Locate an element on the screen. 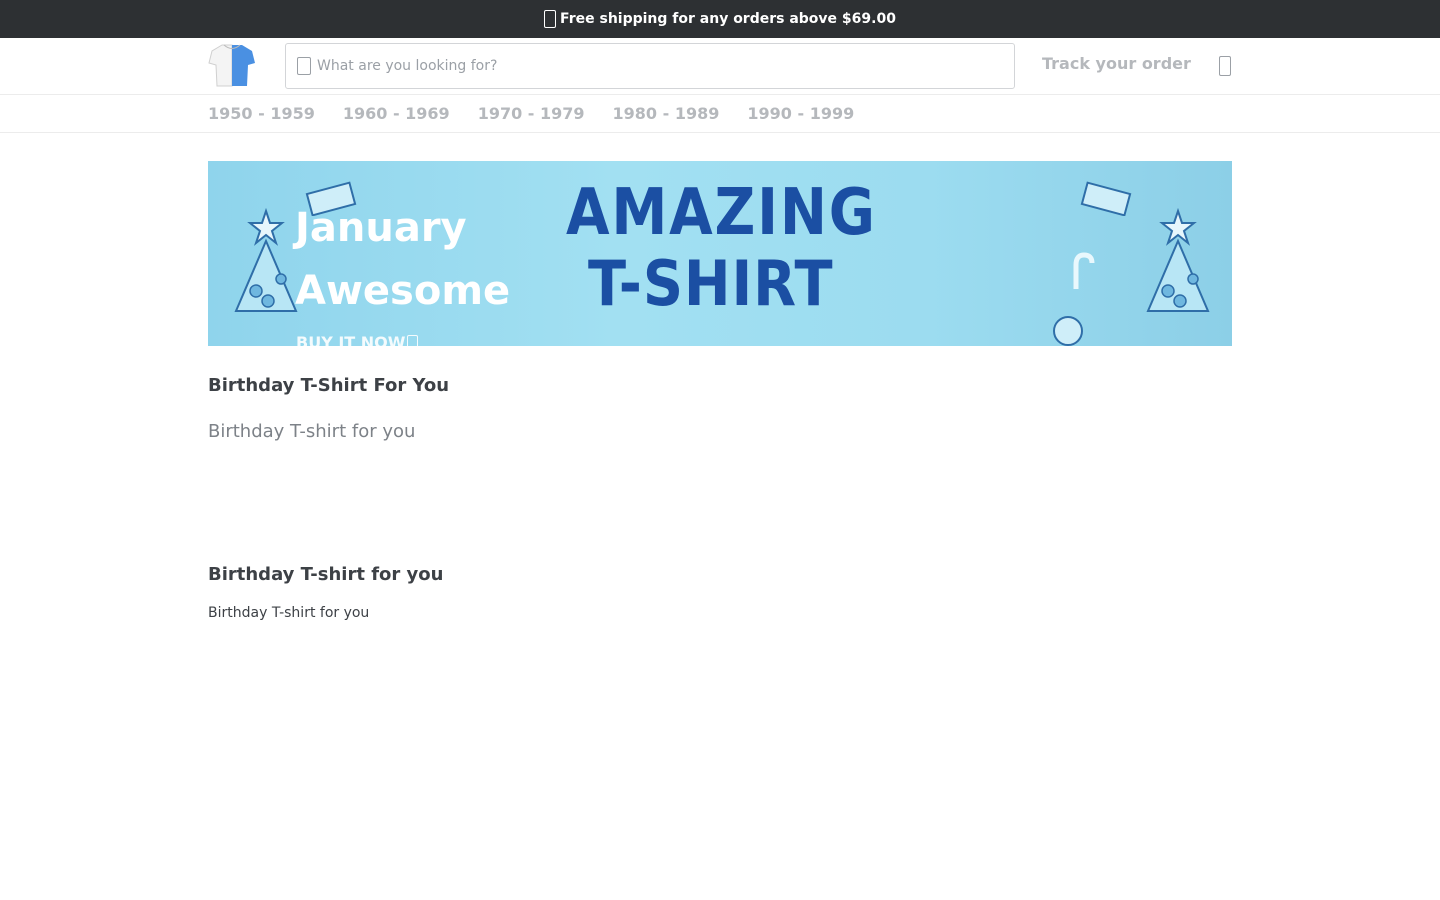 The width and height of the screenshot is (1440, 900). tshirt-logo-icon is located at coordinates (231, 65).